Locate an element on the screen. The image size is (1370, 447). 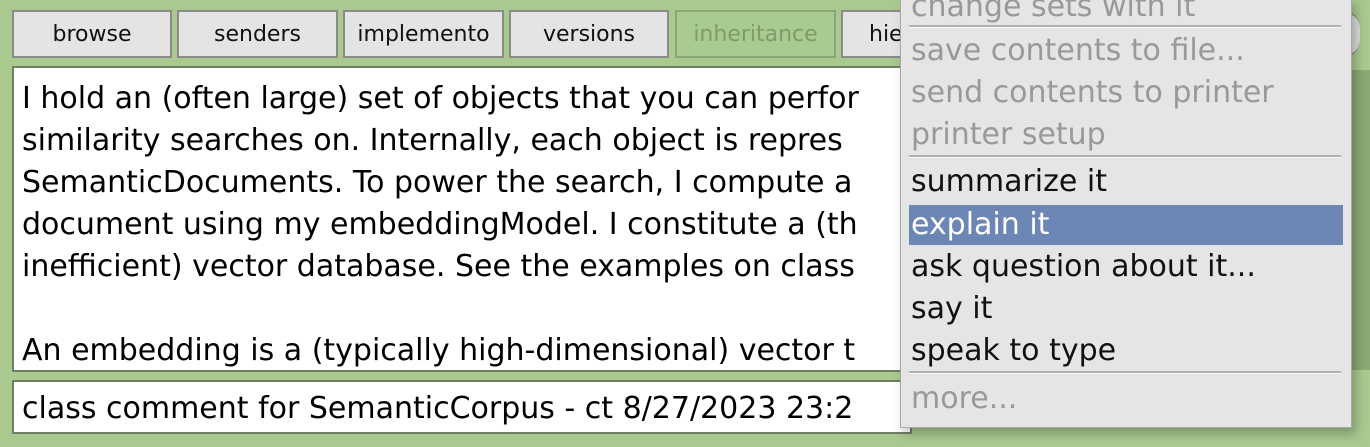
menu-item-say-it: say it is located at coordinates (1126, 309).